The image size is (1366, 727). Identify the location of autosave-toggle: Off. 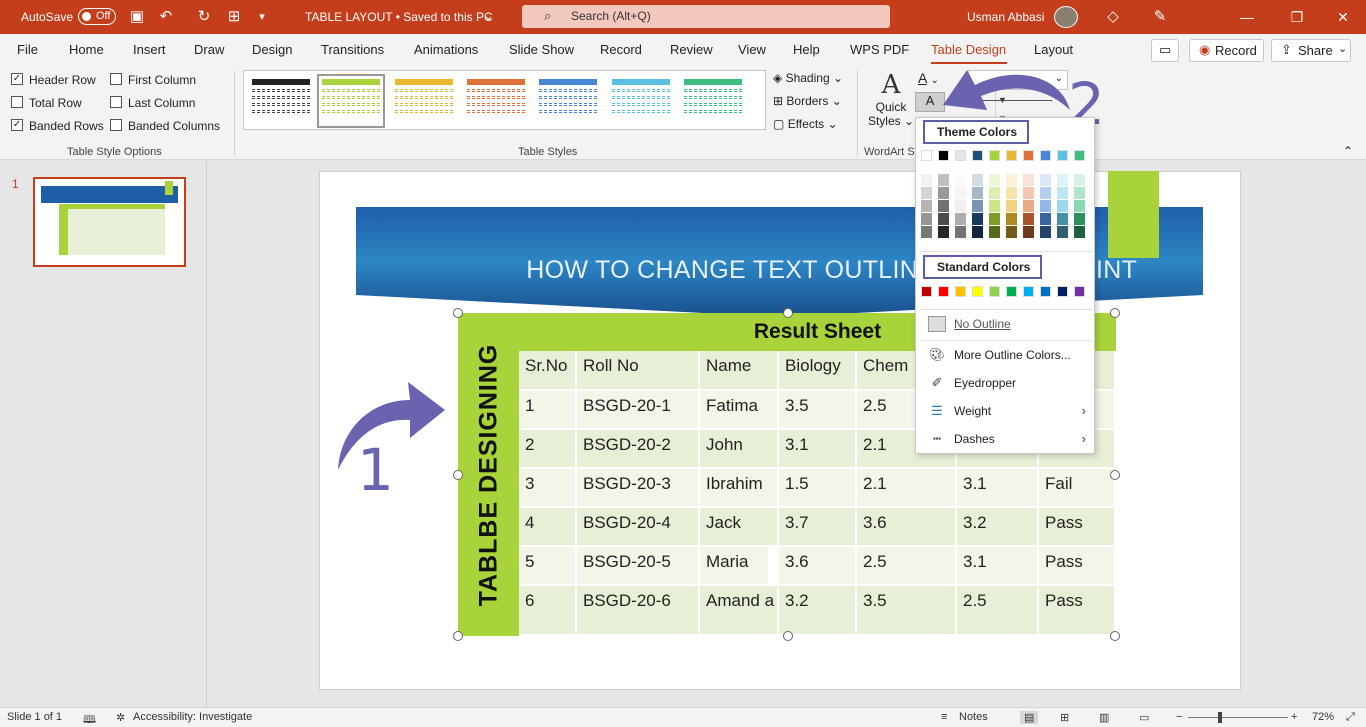
(97, 16).